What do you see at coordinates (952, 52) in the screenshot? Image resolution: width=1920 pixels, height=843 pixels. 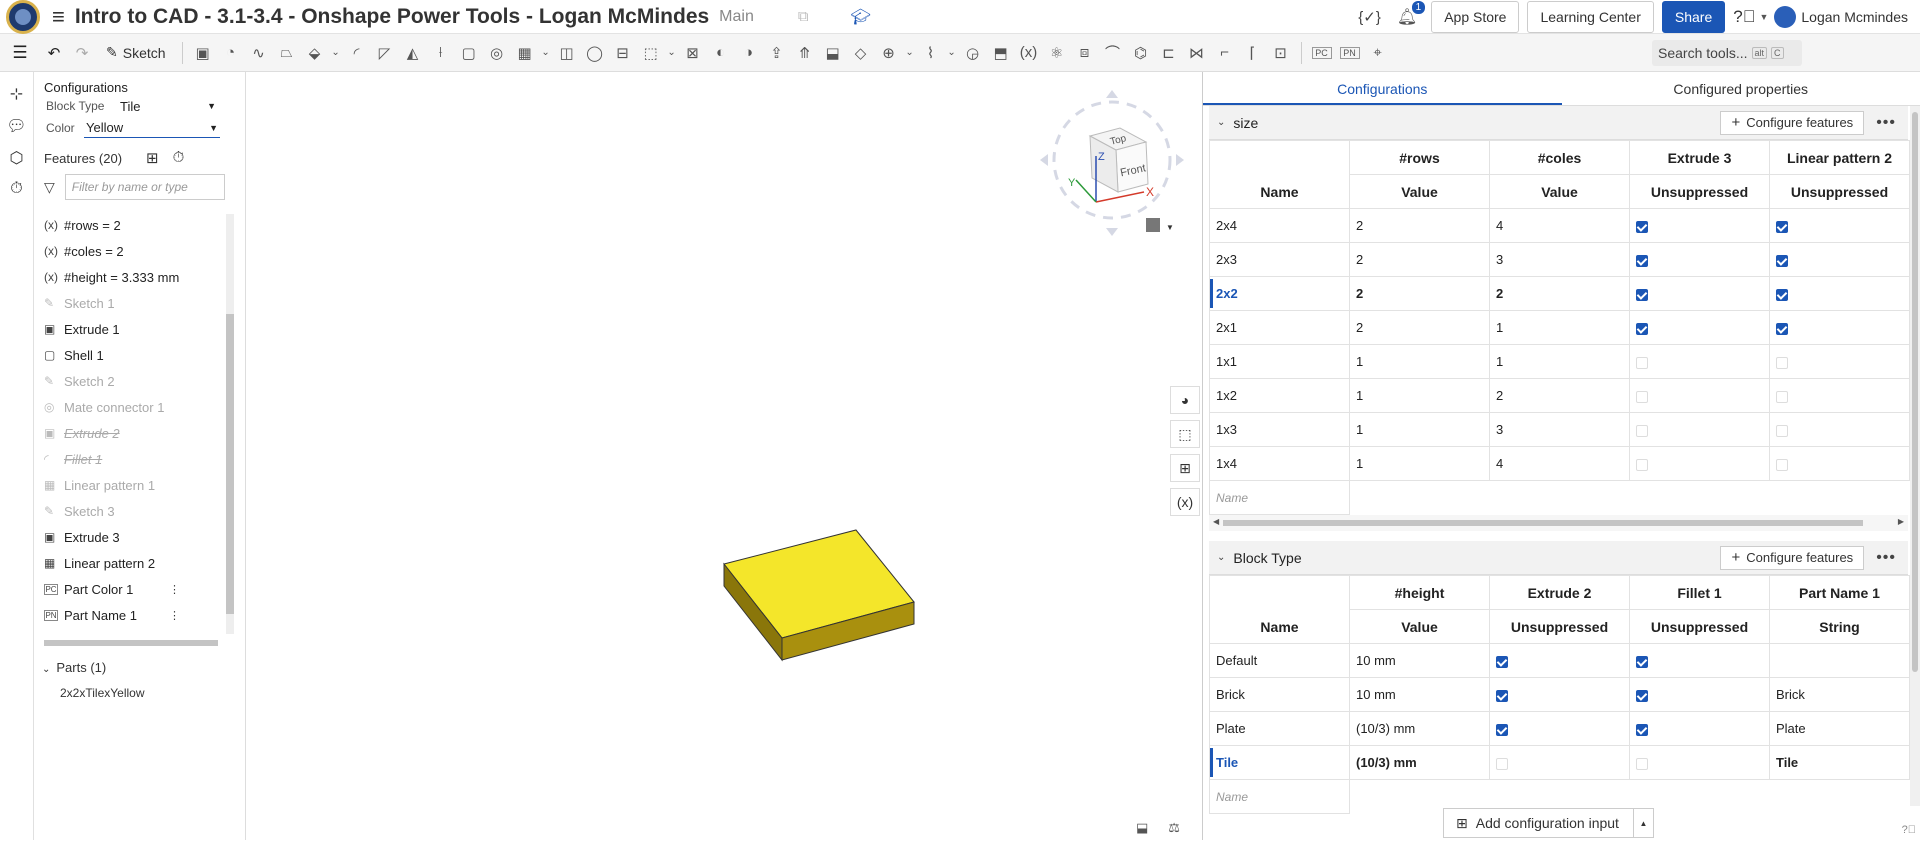 I see `helix-dropdown-icon: ⌄` at bounding box center [952, 52].